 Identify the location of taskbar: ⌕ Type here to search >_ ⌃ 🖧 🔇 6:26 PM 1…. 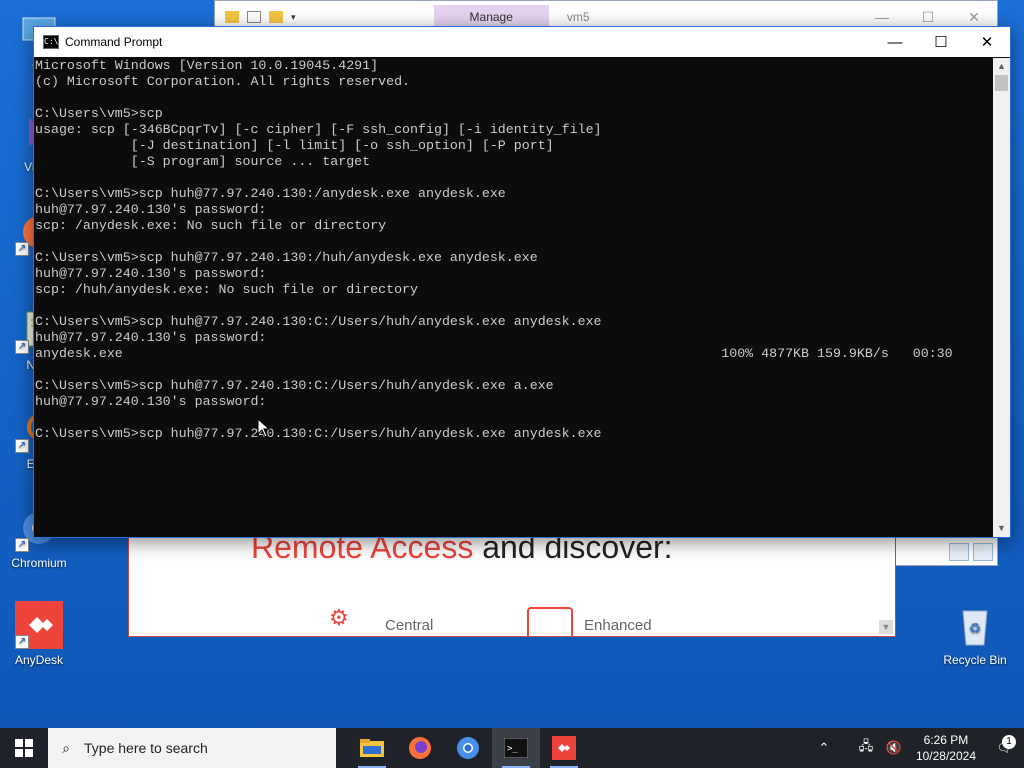
(512, 748).